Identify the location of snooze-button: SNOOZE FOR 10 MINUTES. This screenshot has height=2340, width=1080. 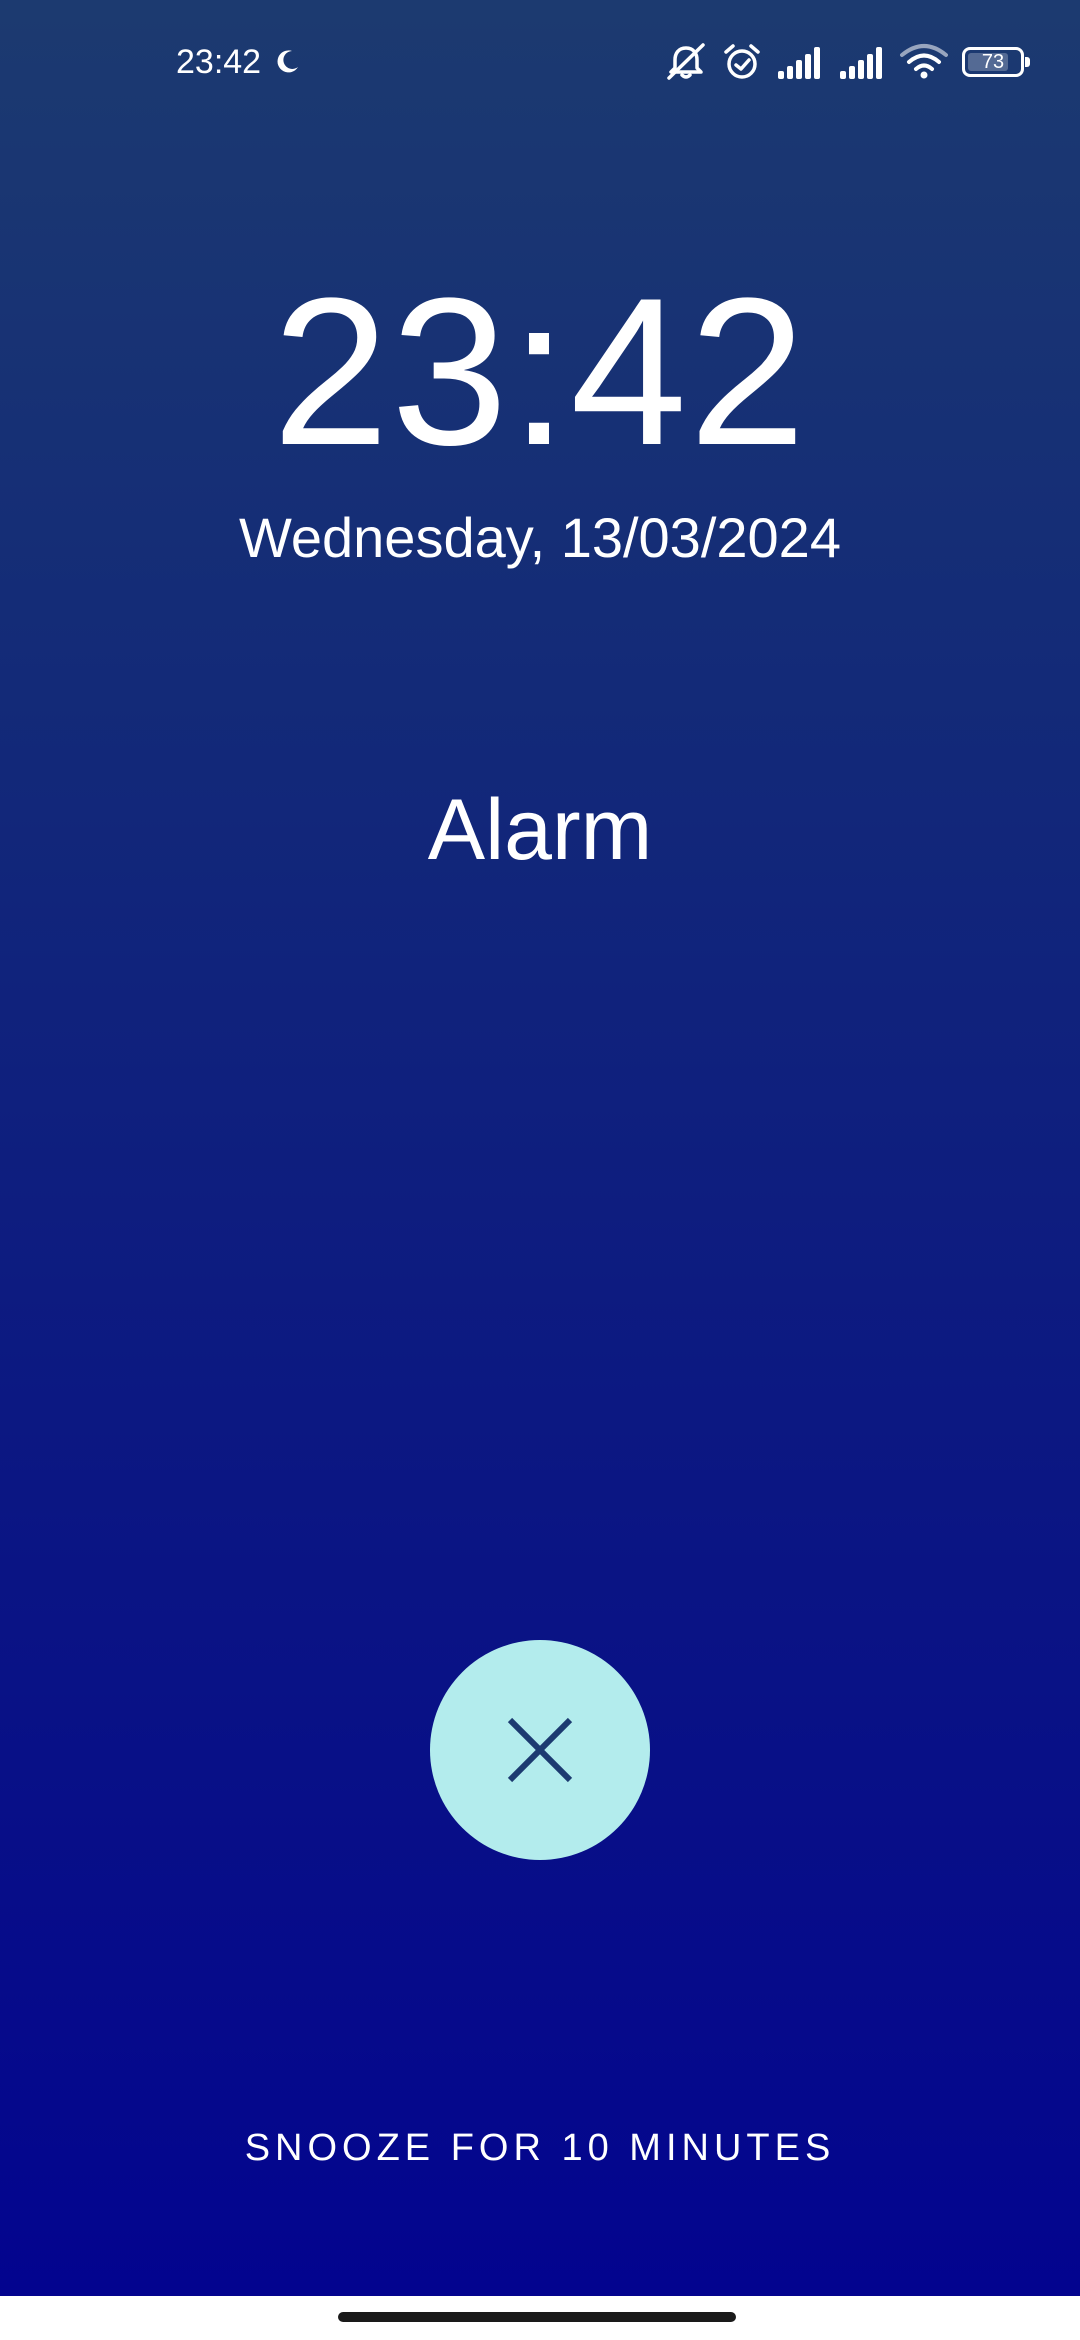
(540, 2148).